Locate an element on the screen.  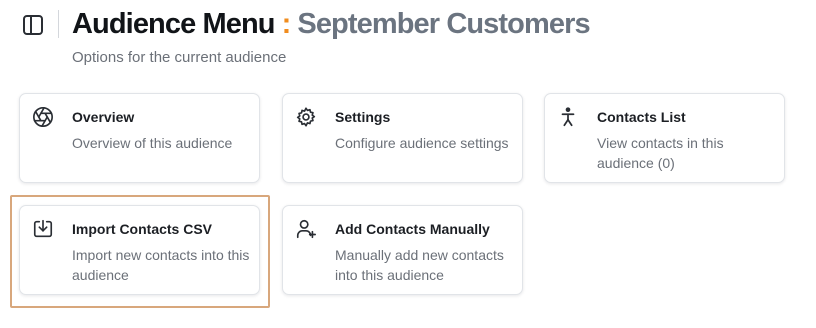
gear-icon is located at coordinates (306, 117).